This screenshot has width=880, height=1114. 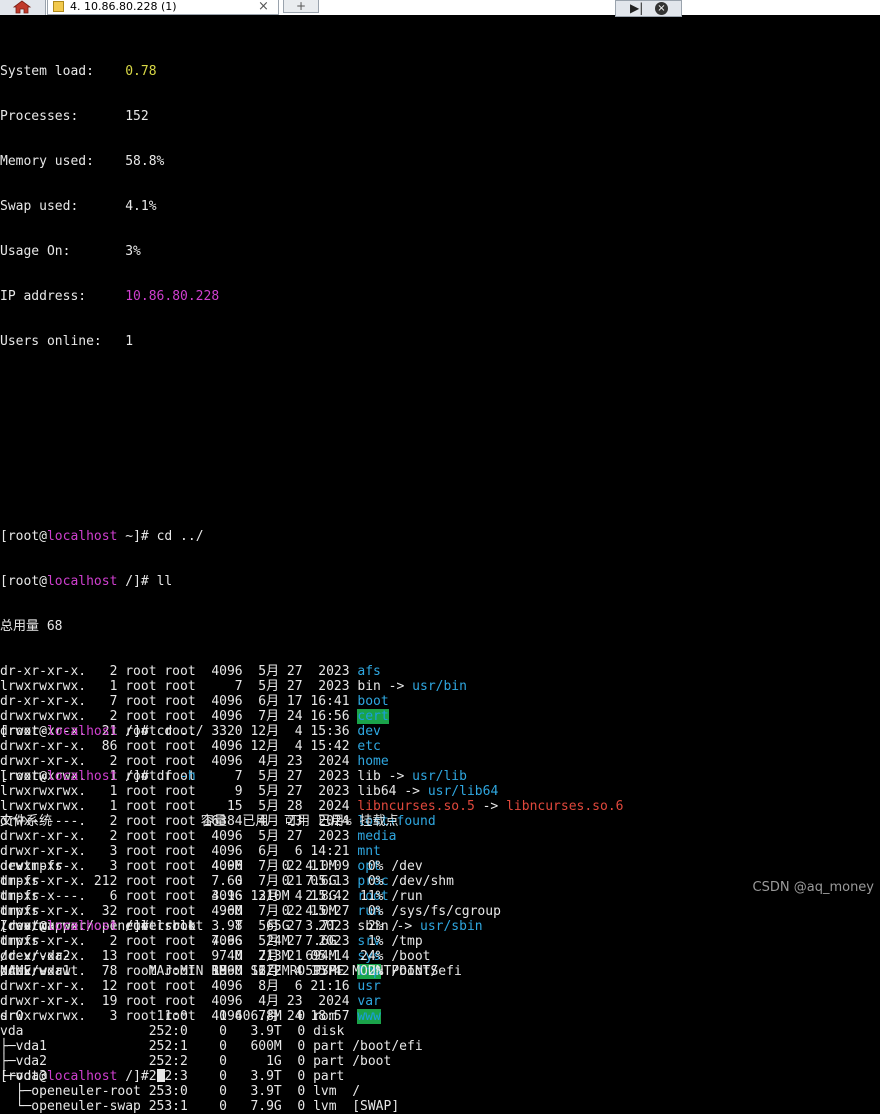 I want to click on entry-name: cert, so click(x=373, y=716).